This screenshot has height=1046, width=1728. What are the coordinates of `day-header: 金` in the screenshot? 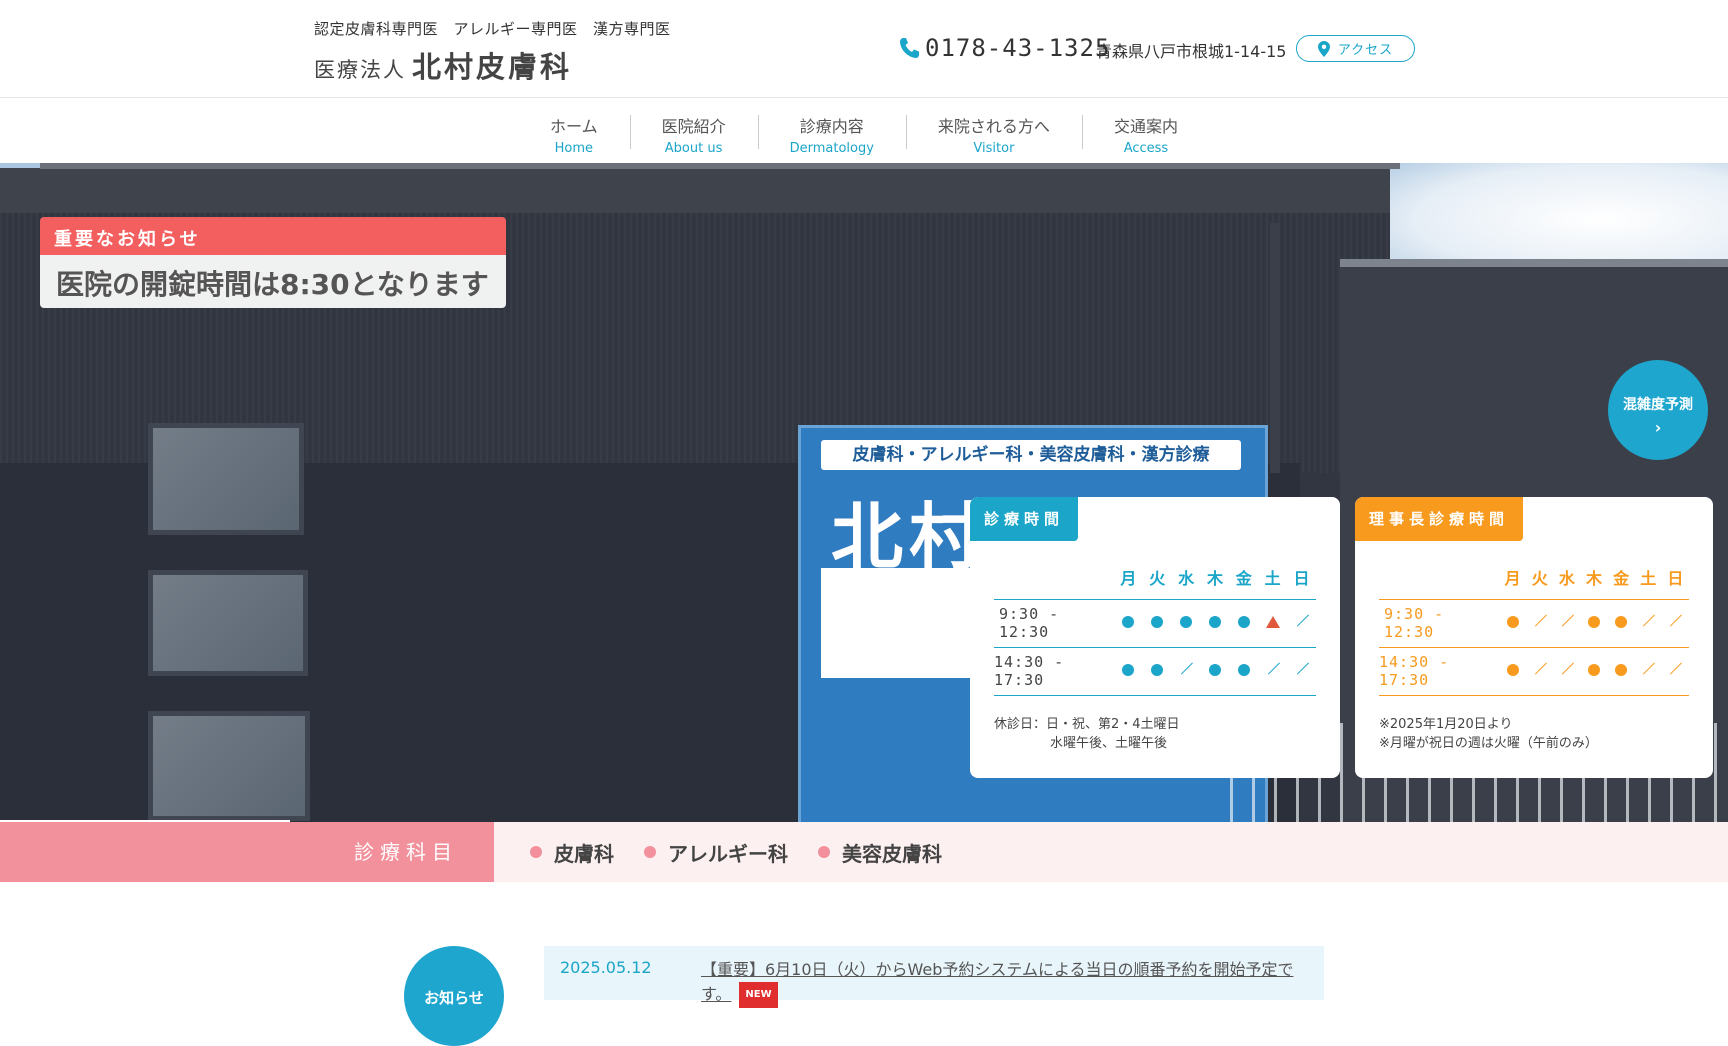 It's located at (1621, 577).